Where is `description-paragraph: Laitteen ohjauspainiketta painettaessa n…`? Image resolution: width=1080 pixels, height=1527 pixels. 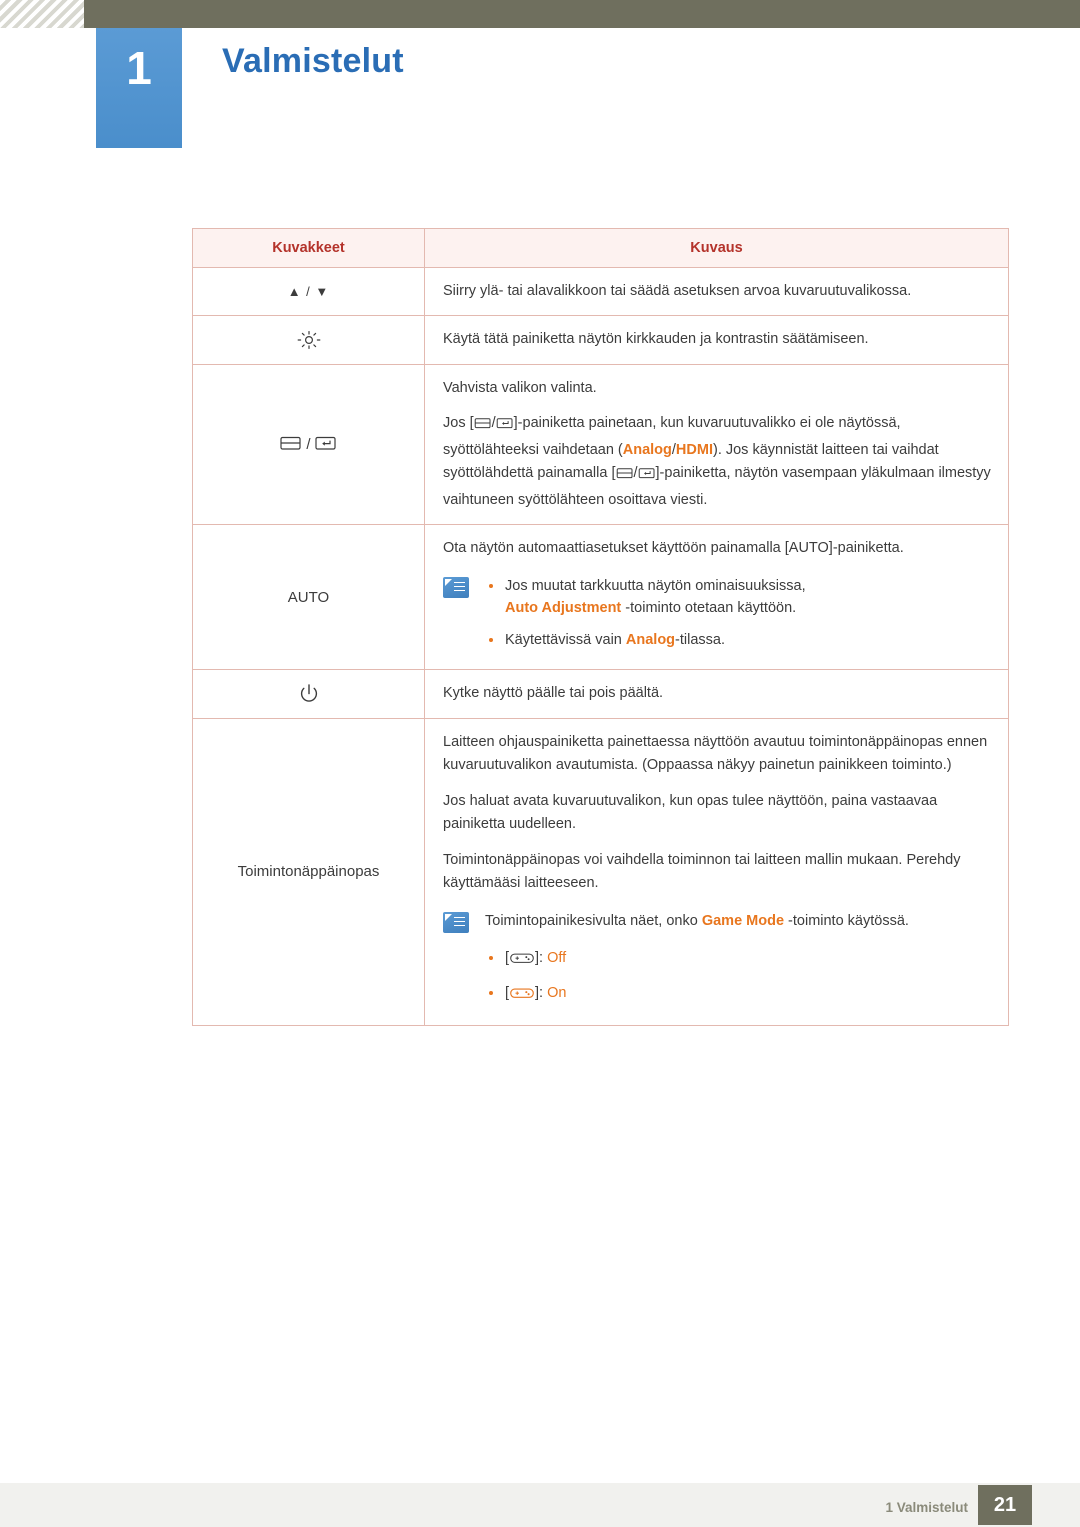
description-paragraph: Laitteen ohjauspainiketta painettaessa n… is located at coordinates (715, 753).